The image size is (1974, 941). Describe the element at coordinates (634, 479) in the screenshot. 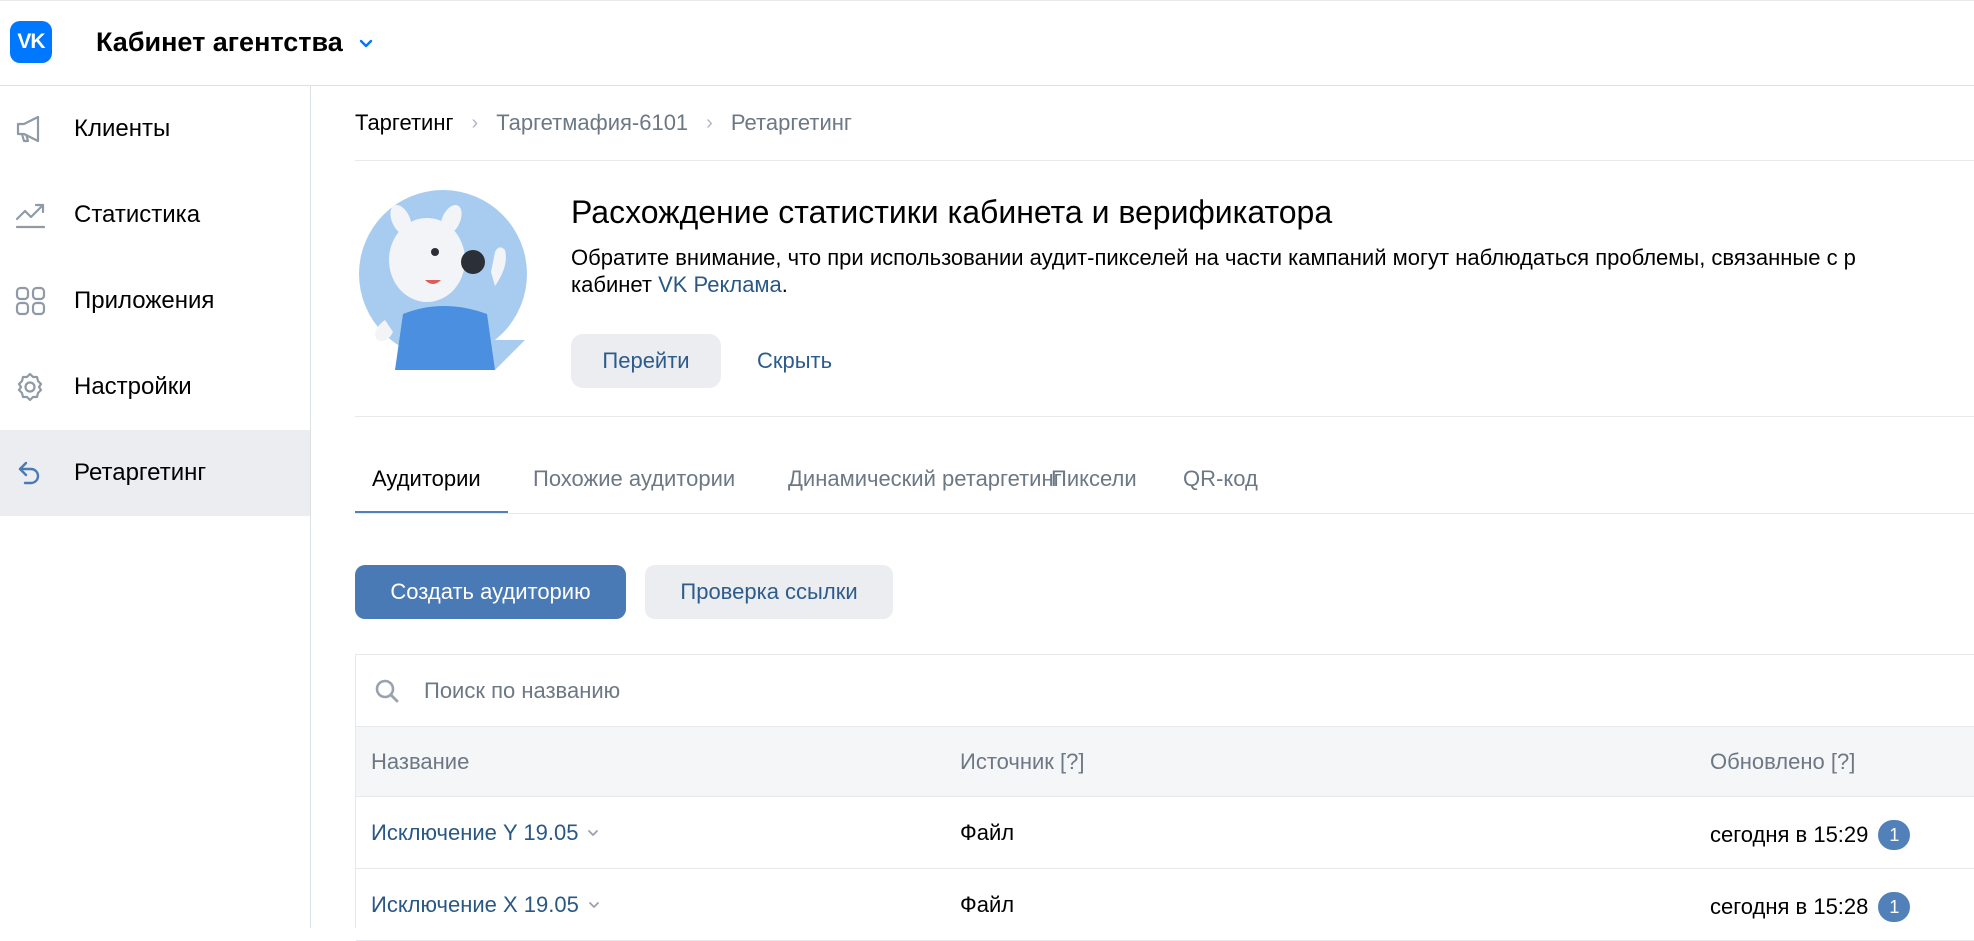

I see `tab-lookalike: Похожие аудитории` at that location.